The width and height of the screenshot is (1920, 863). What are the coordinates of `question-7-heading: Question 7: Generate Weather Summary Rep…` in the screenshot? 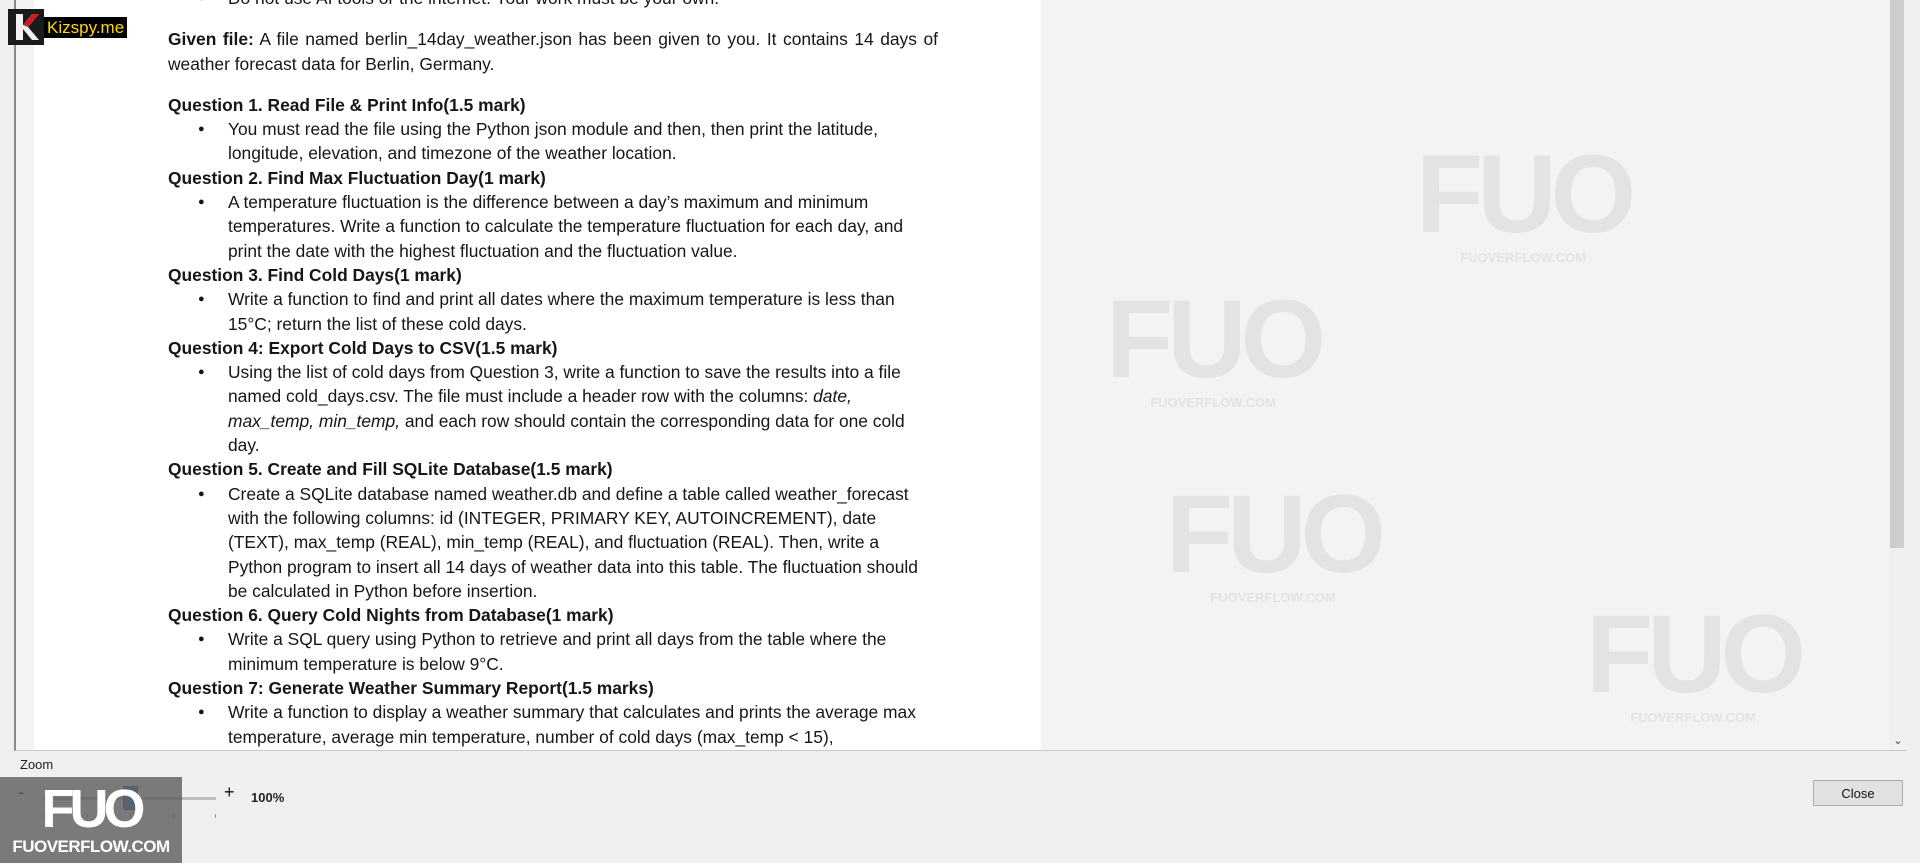 It's located at (411, 688).